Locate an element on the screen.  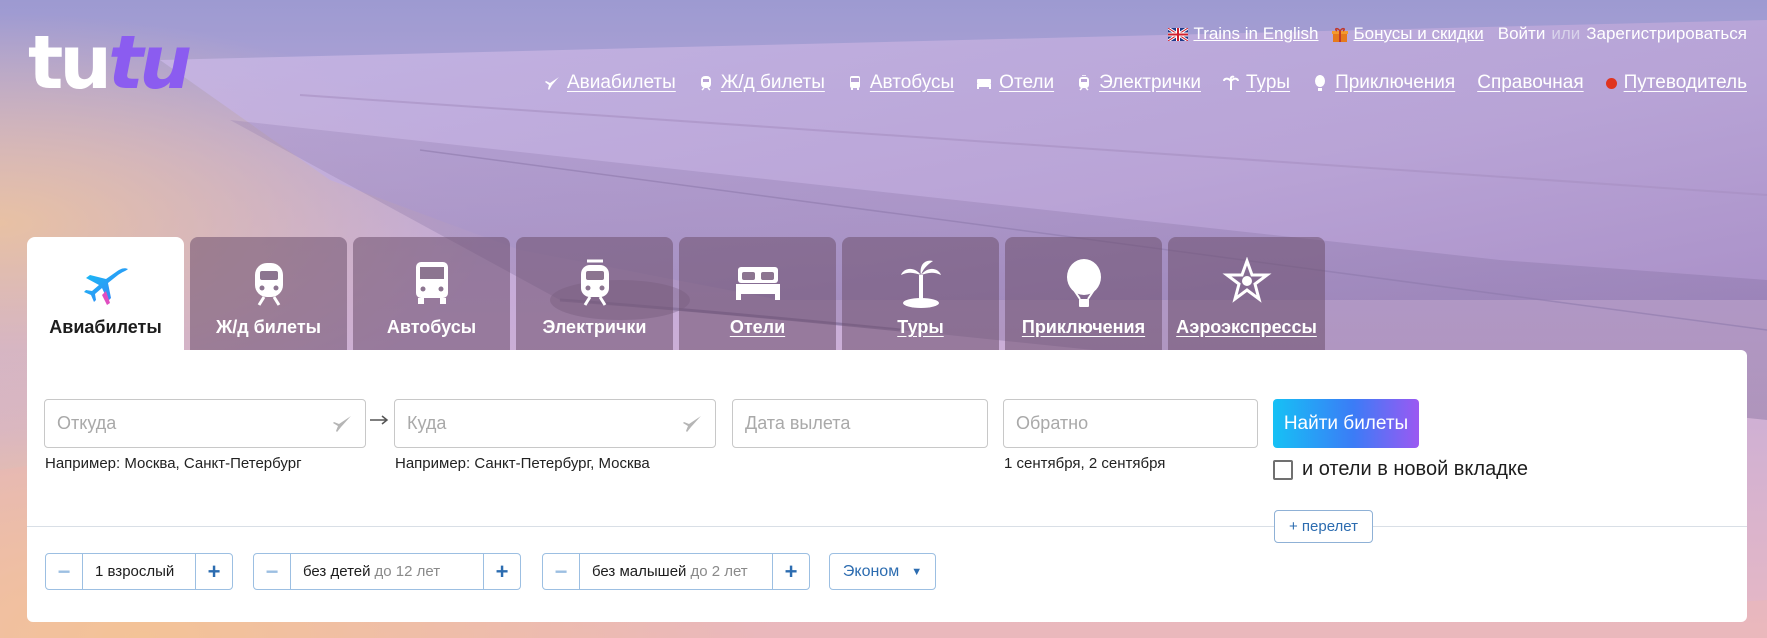
adults-value: 1 взрослый is located at coordinates (139, 571).